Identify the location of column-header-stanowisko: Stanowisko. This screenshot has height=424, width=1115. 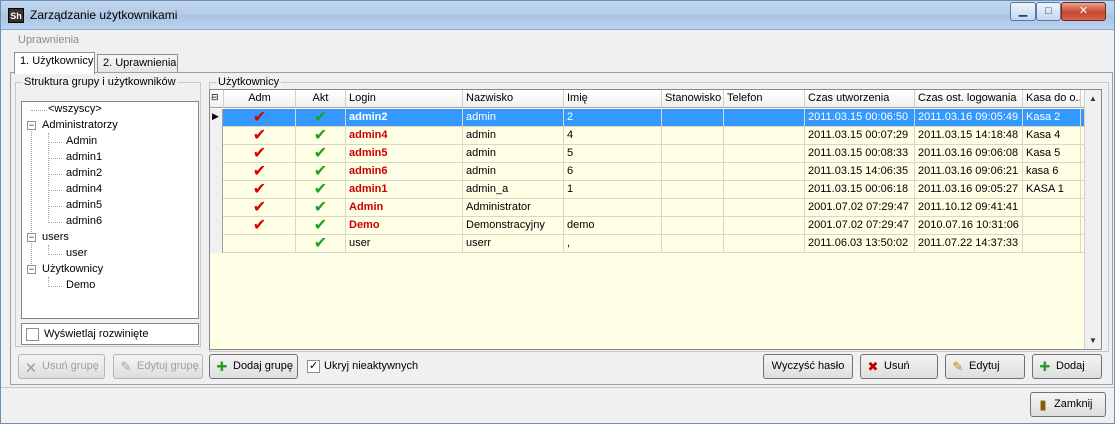
(693, 99).